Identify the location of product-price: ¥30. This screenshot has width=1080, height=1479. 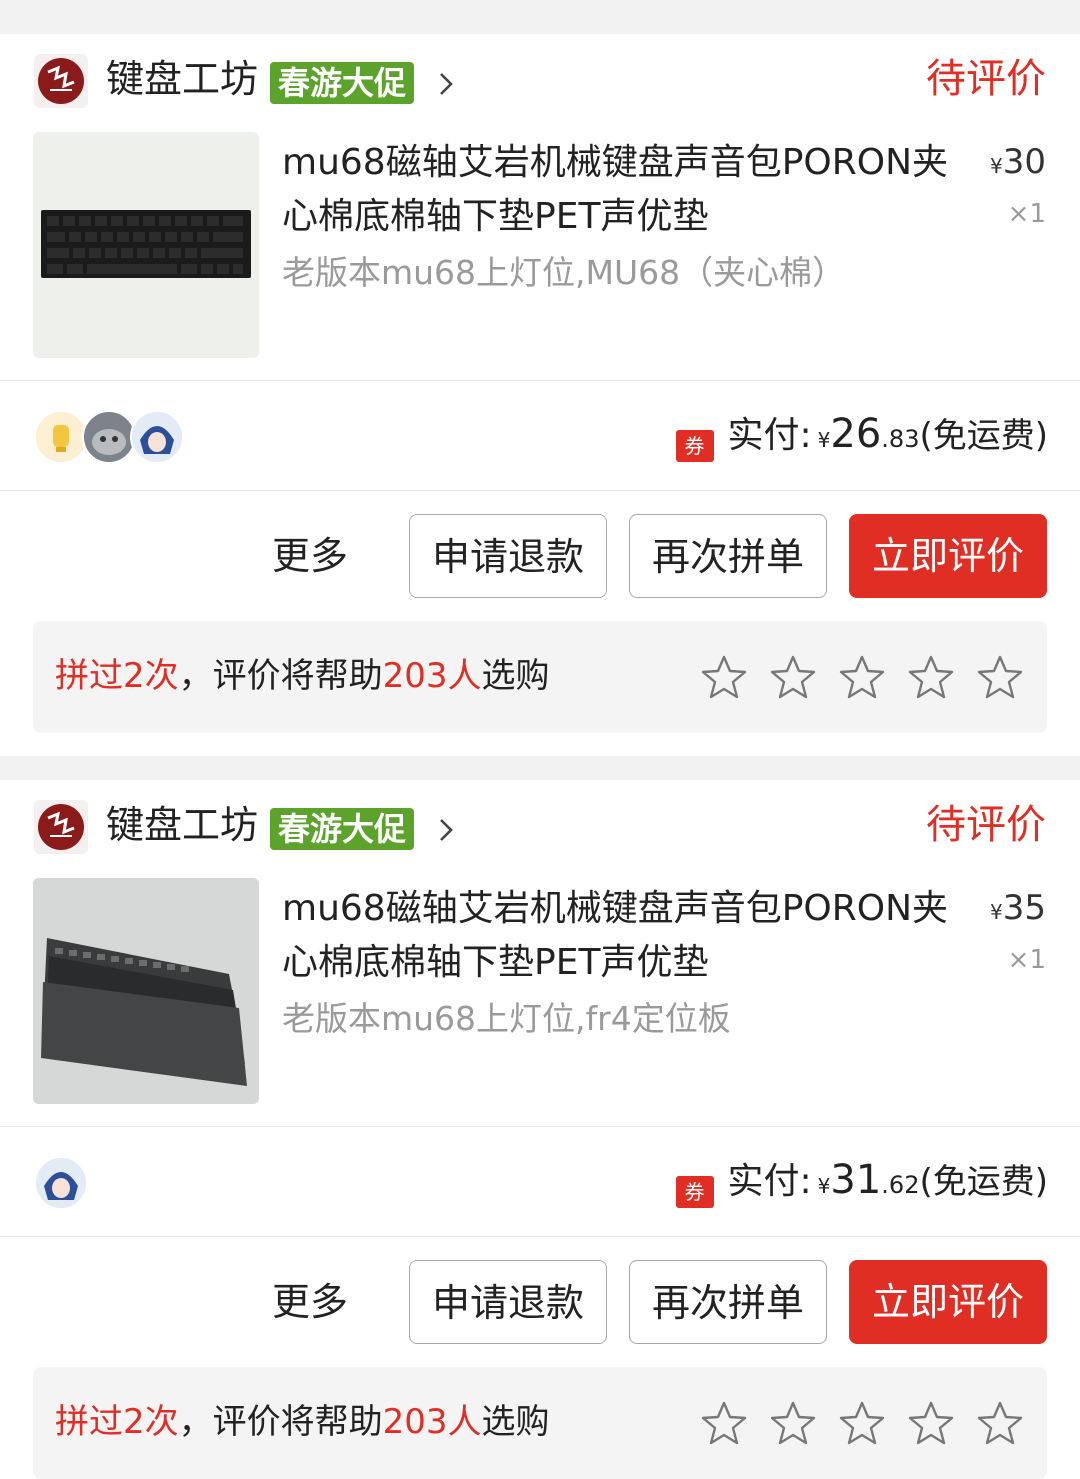
(1018, 164).